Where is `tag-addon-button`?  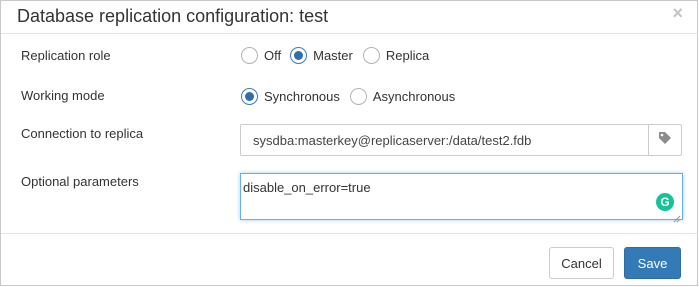
tag-addon-button is located at coordinates (664, 140).